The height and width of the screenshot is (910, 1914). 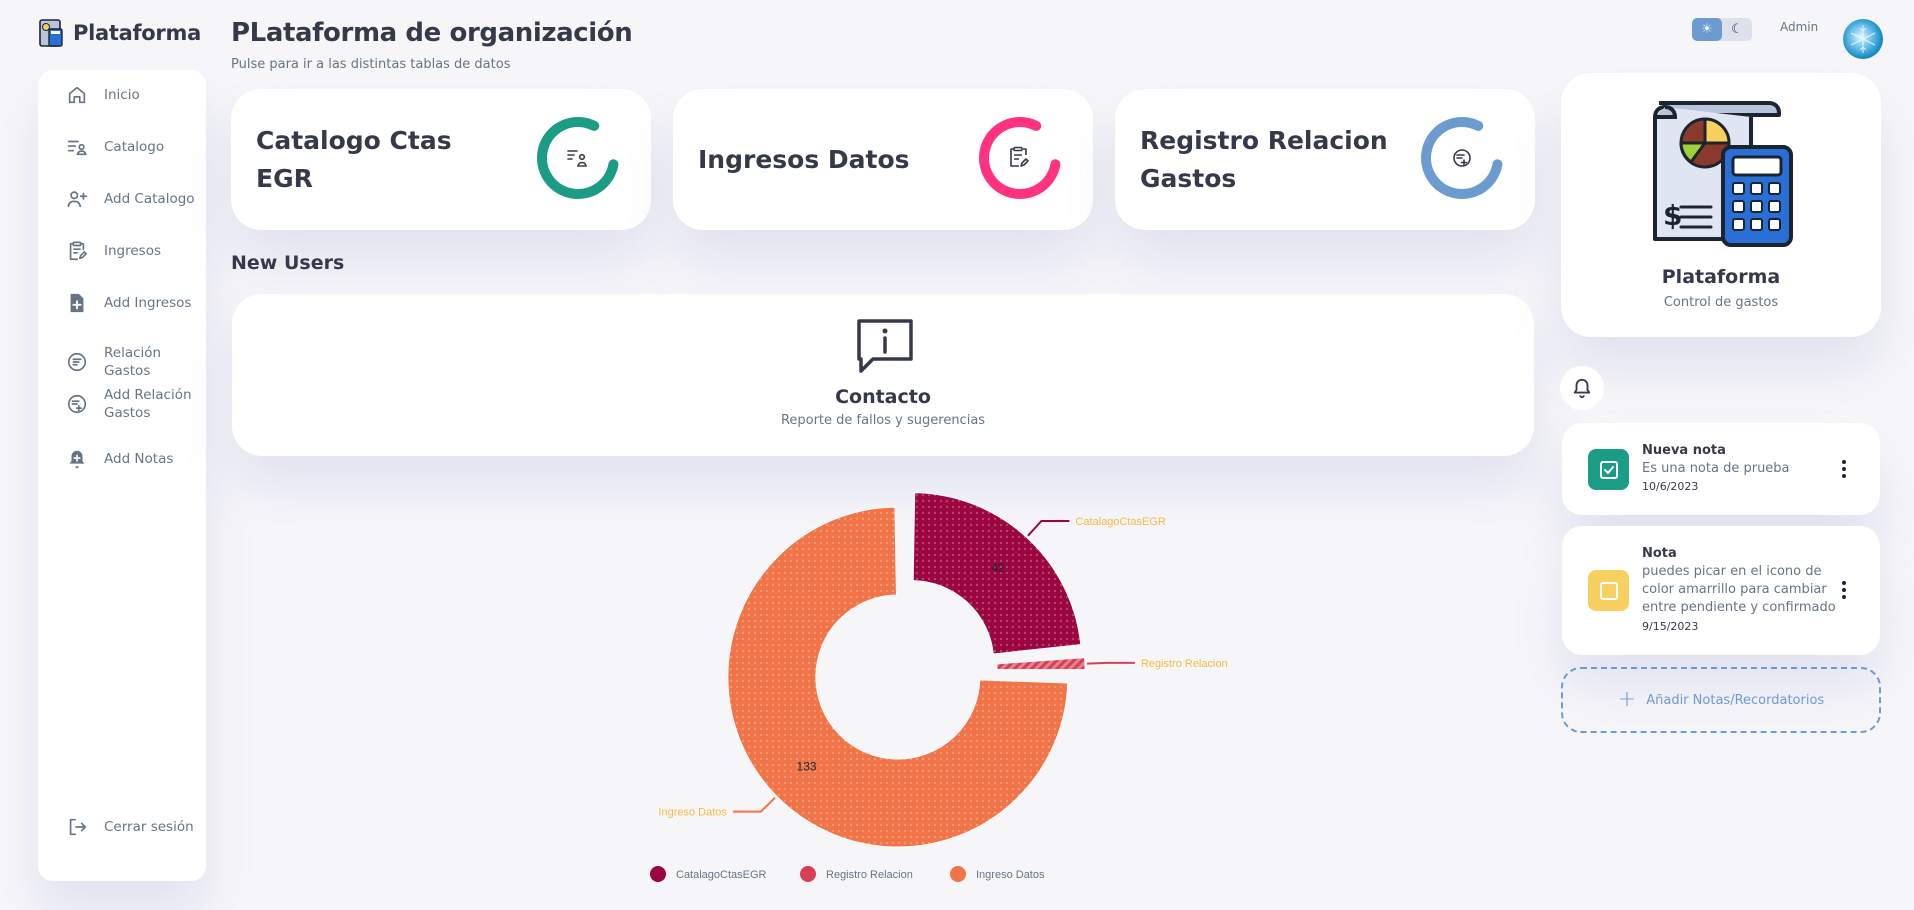 I want to click on legend-item: Registro Relacion, so click(x=856, y=874).